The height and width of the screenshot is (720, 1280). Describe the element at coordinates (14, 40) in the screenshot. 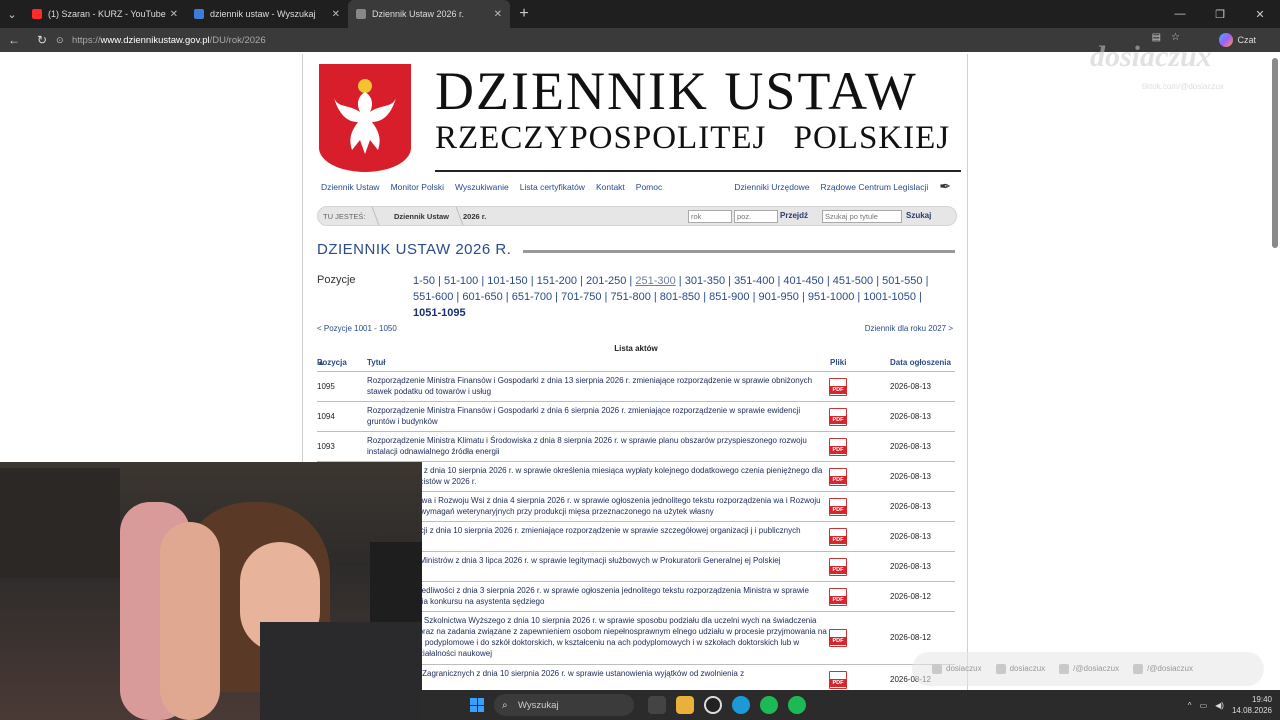

I see `back-button: ←` at that location.